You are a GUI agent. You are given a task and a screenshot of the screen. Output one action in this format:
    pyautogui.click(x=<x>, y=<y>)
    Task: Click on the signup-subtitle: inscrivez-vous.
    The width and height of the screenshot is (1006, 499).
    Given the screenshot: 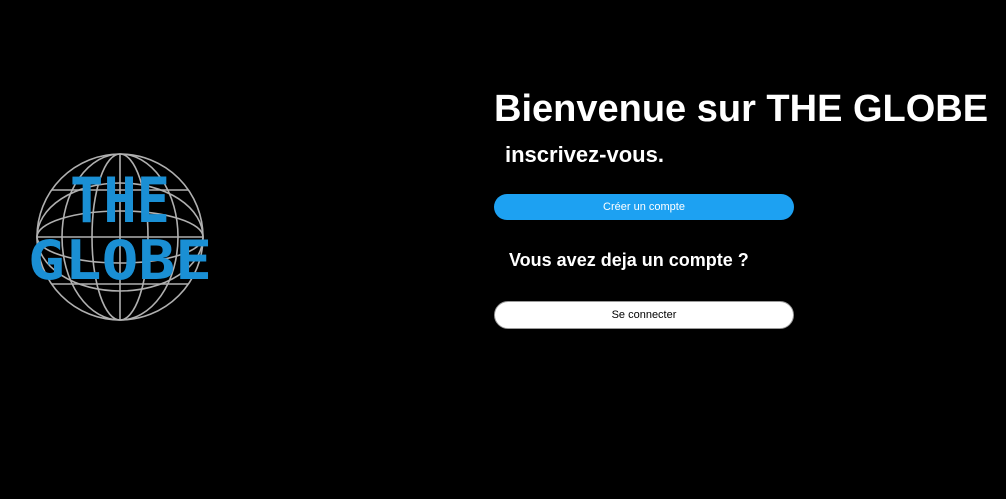 What is the action you would take?
    pyautogui.click(x=584, y=154)
    